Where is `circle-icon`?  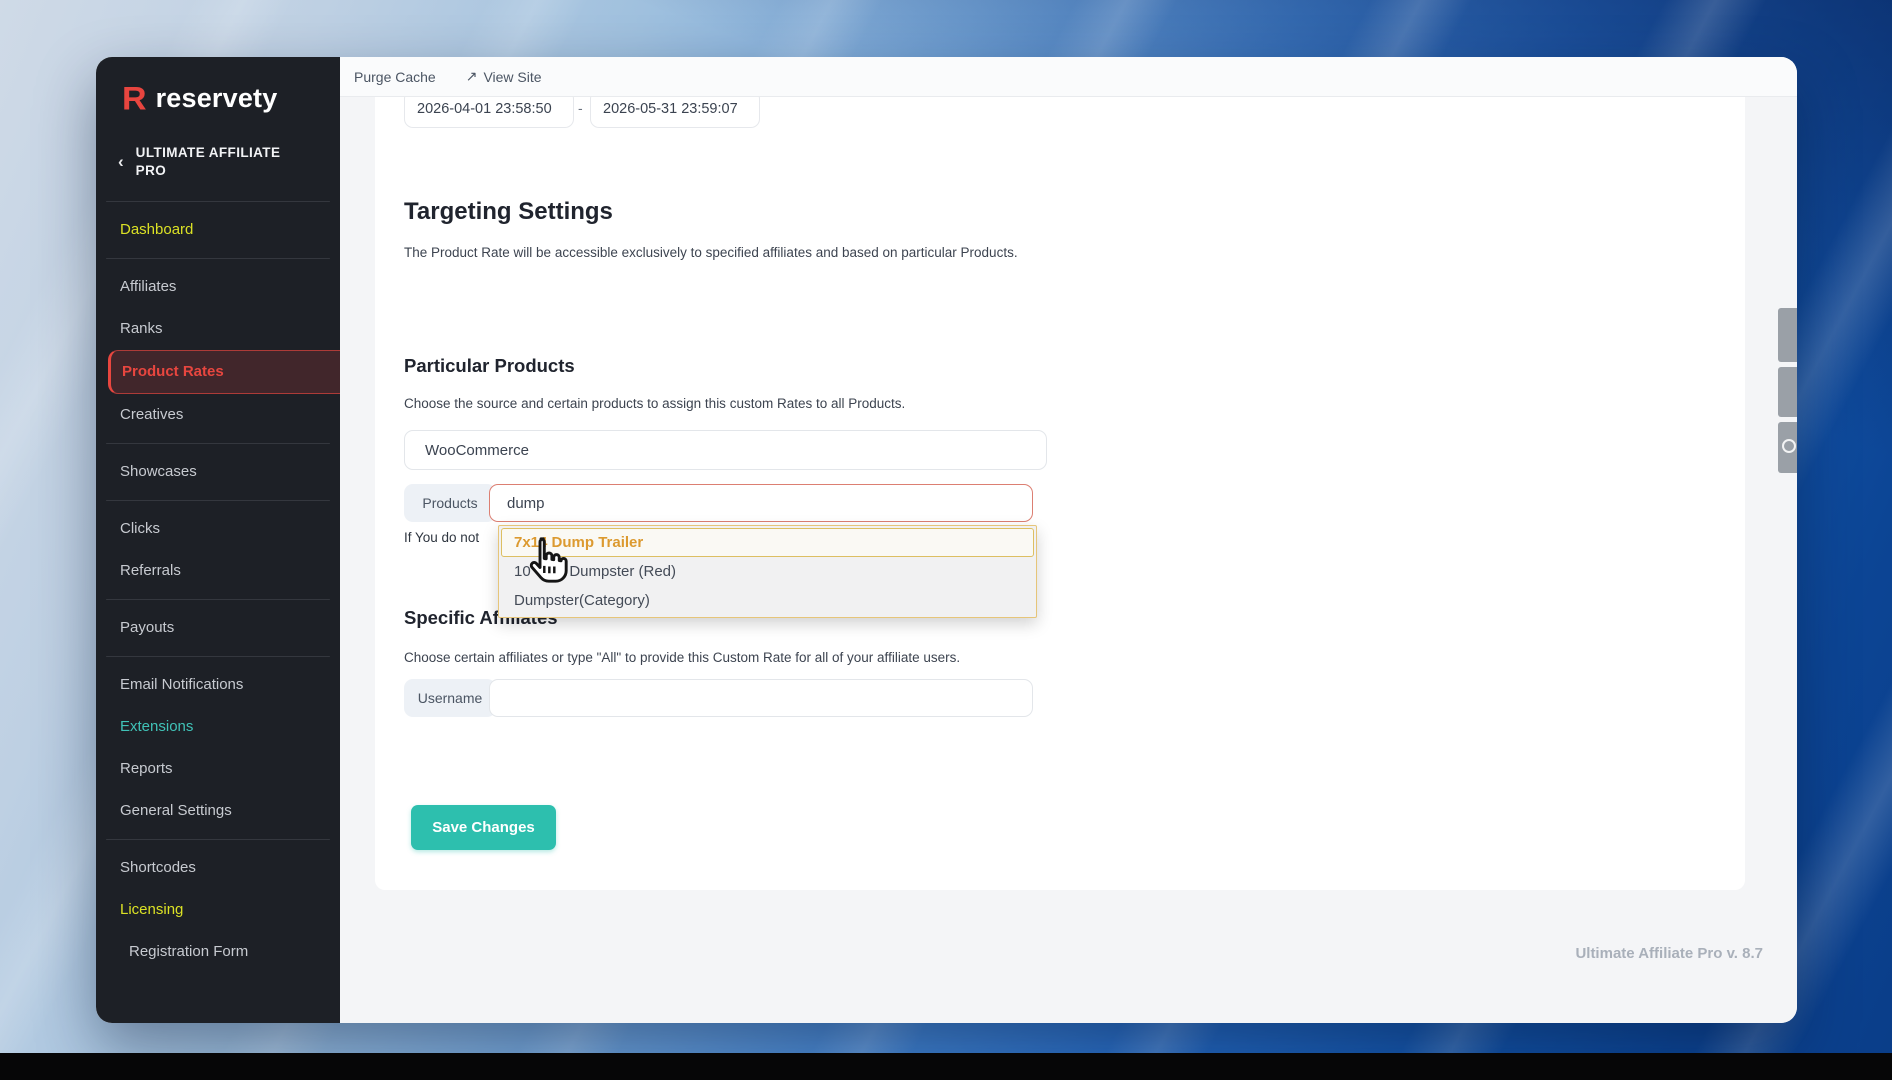 circle-icon is located at coordinates (1789, 446).